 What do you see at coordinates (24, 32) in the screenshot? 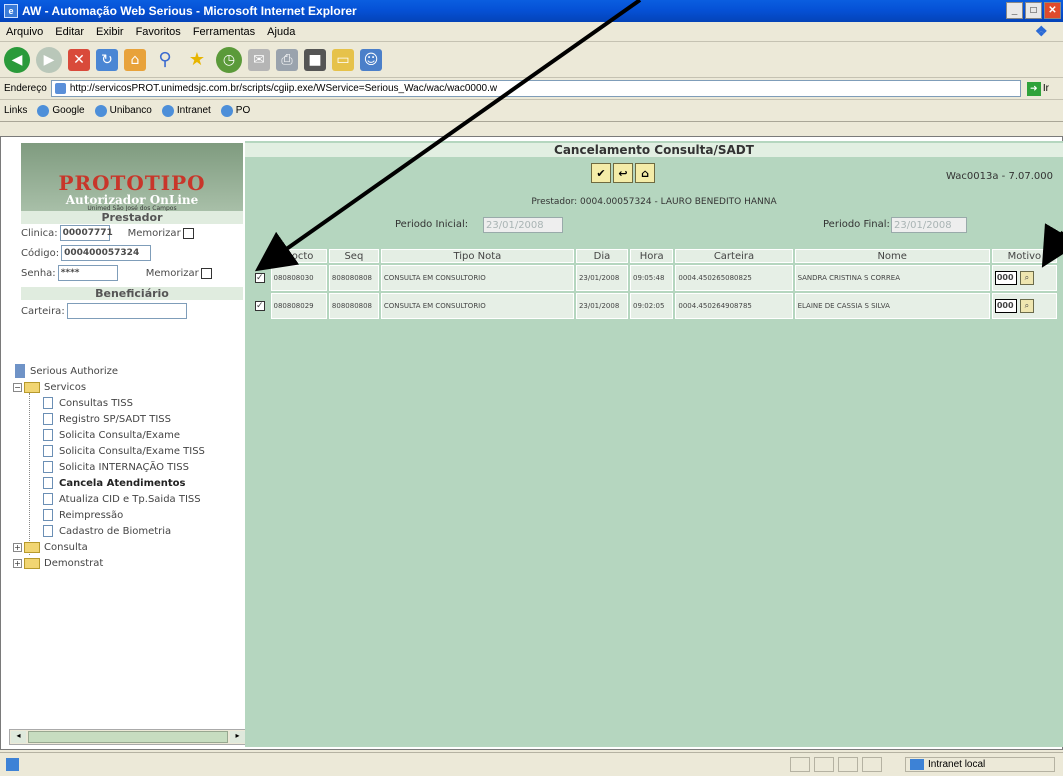
I see `menu-arquivo: Arquivo` at bounding box center [24, 32].